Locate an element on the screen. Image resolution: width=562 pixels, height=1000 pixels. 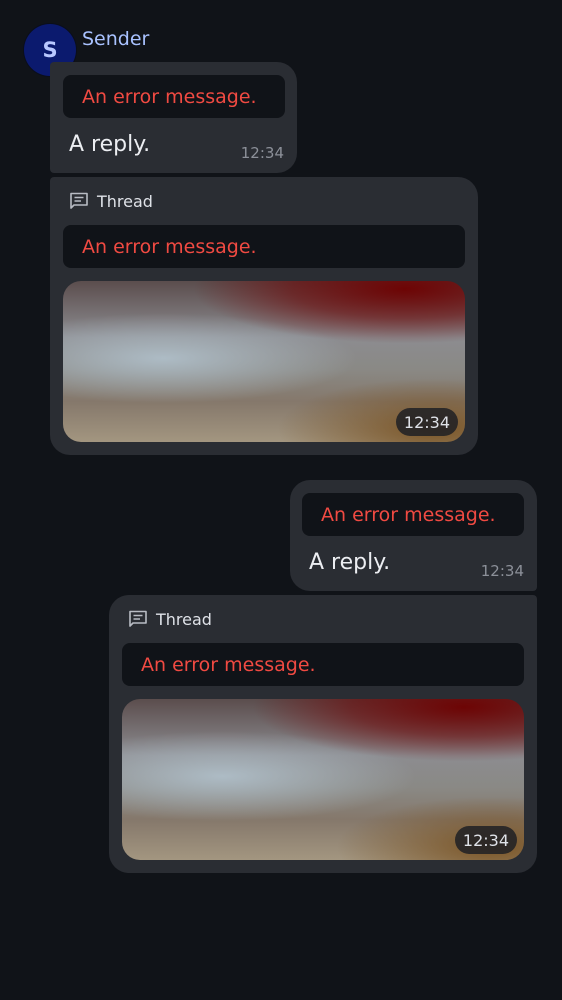
incoming-reply-bubble: An error message. A reply. 12:34 is located at coordinates (173, 117).